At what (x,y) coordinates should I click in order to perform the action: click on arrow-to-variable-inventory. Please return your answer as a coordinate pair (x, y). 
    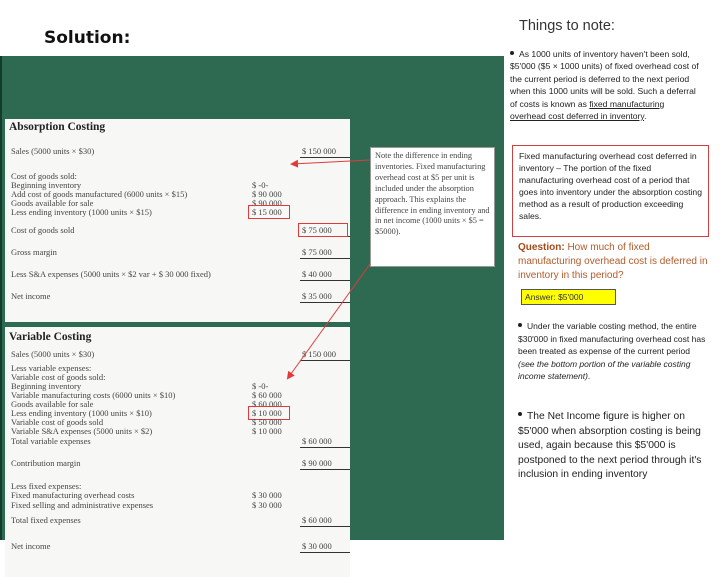
    Looking at the image, I should click on (328, 321).